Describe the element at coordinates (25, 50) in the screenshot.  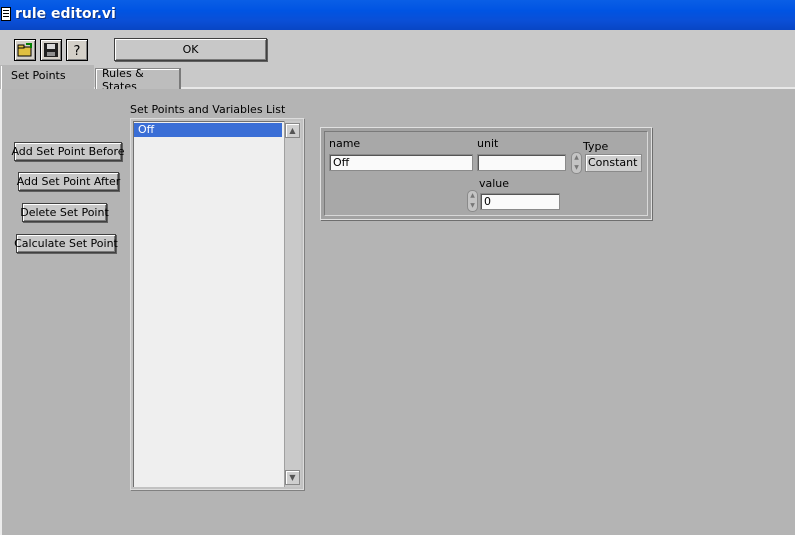
I see `open-folder-icon` at that location.